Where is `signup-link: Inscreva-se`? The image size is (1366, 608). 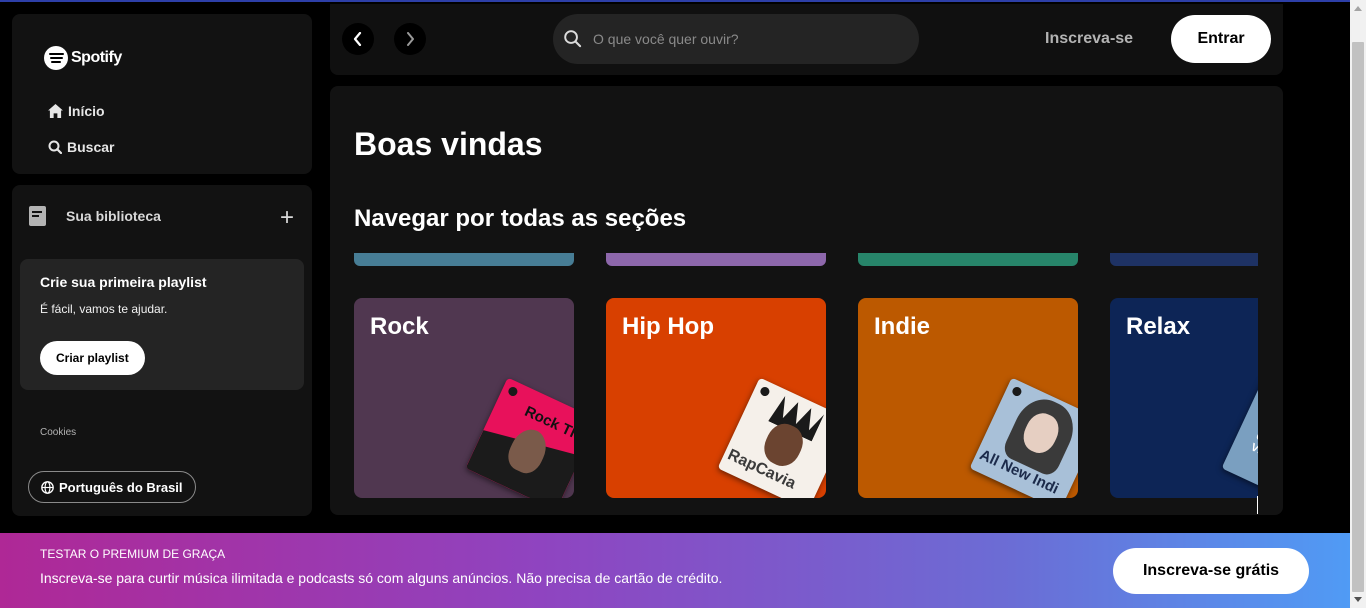 signup-link: Inscreva-se is located at coordinates (1089, 39).